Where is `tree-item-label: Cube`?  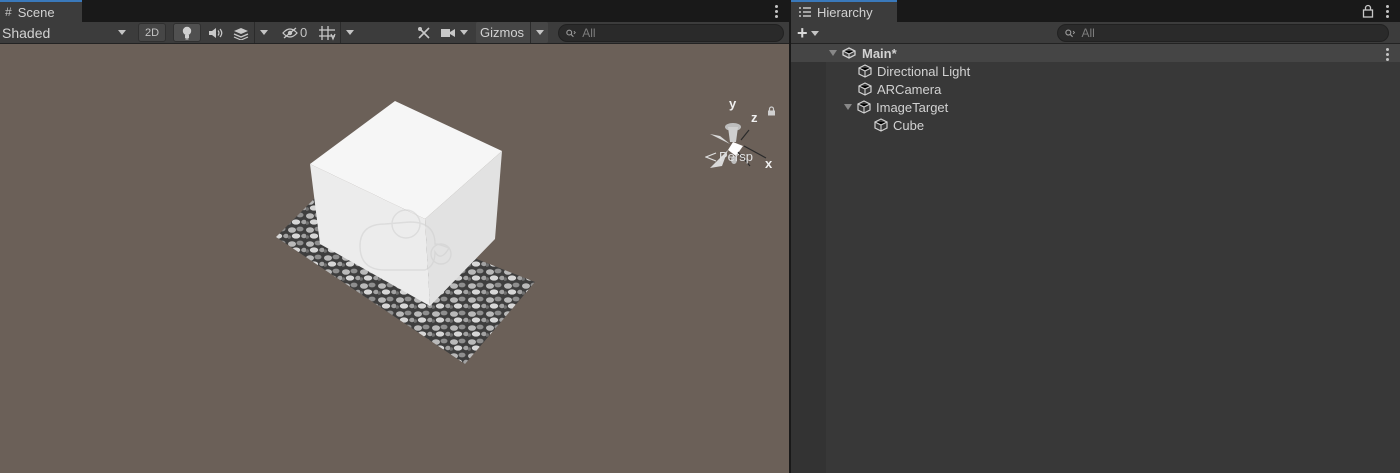 tree-item-label: Cube is located at coordinates (909, 125).